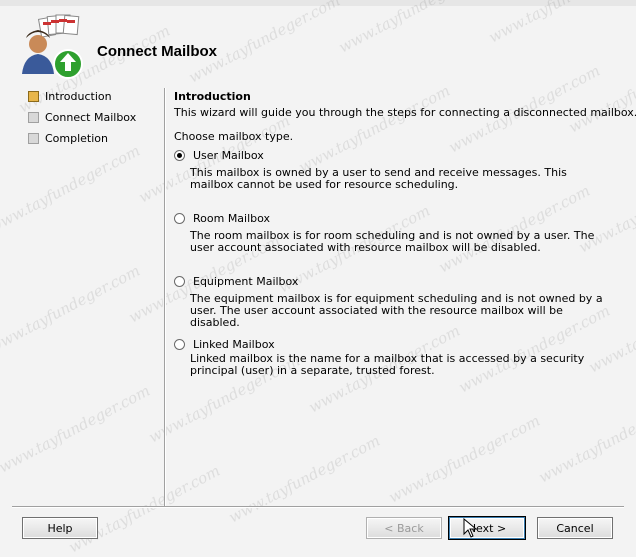  Describe the element at coordinates (318, 507) in the screenshot. I see `horizontal-divider` at that location.